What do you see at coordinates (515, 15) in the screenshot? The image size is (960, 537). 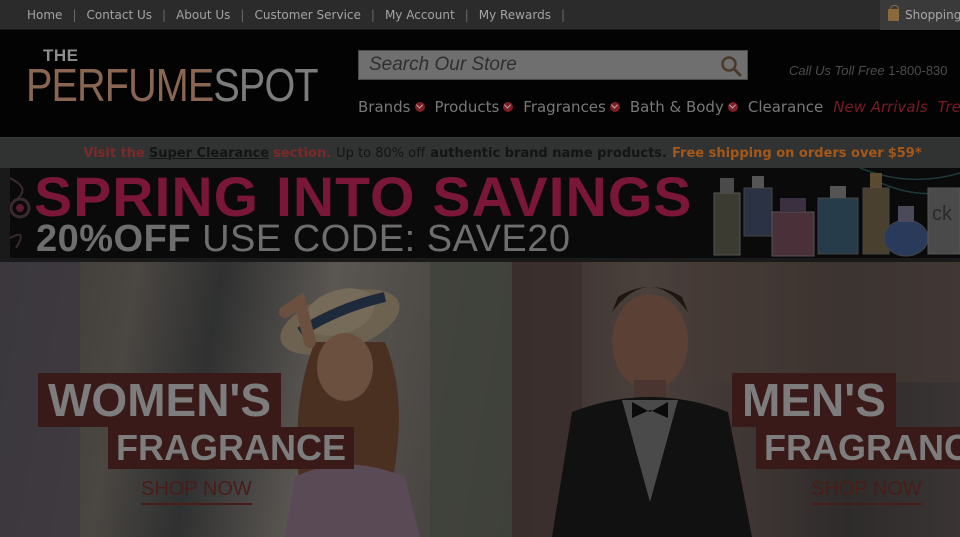 I see `my-rewards-link: My Rewards` at bounding box center [515, 15].